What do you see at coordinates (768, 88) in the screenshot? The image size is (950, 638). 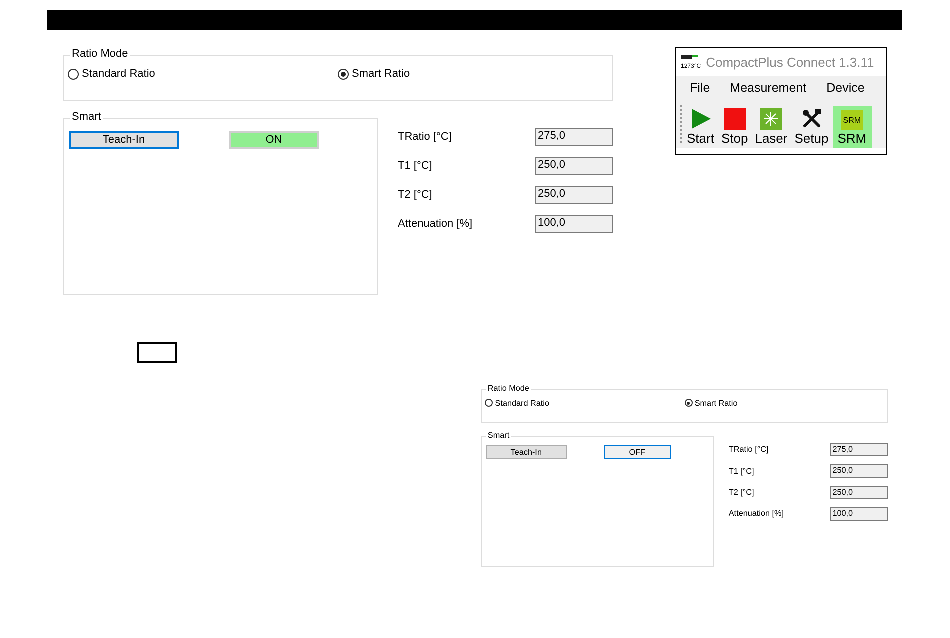 I see `menu-item: Measurement` at bounding box center [768, 88].